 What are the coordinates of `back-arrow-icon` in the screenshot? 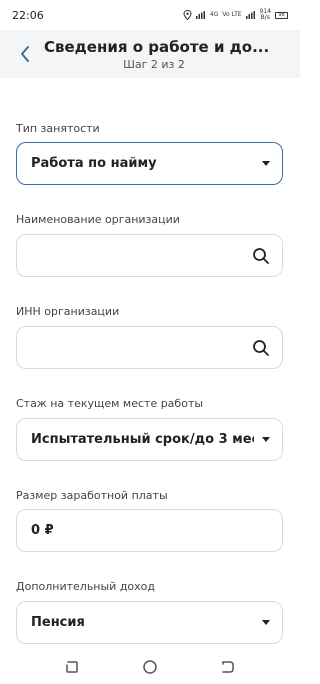 It's located at (25, 54).